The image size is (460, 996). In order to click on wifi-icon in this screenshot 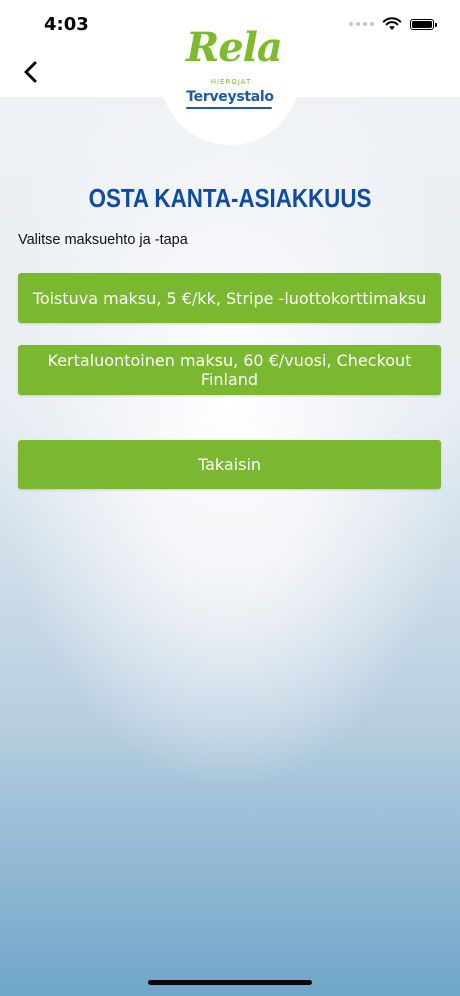, I will do `click(392, 23)`.